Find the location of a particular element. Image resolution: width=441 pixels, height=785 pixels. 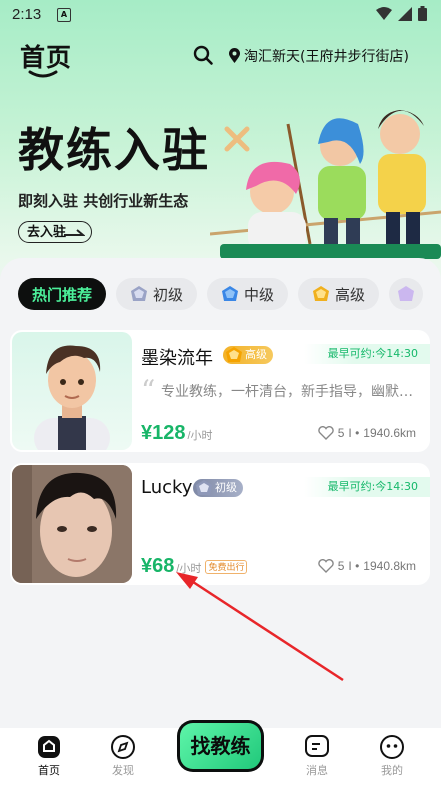

tab-label: 热门推荐 is located at coordinates (62, 294).